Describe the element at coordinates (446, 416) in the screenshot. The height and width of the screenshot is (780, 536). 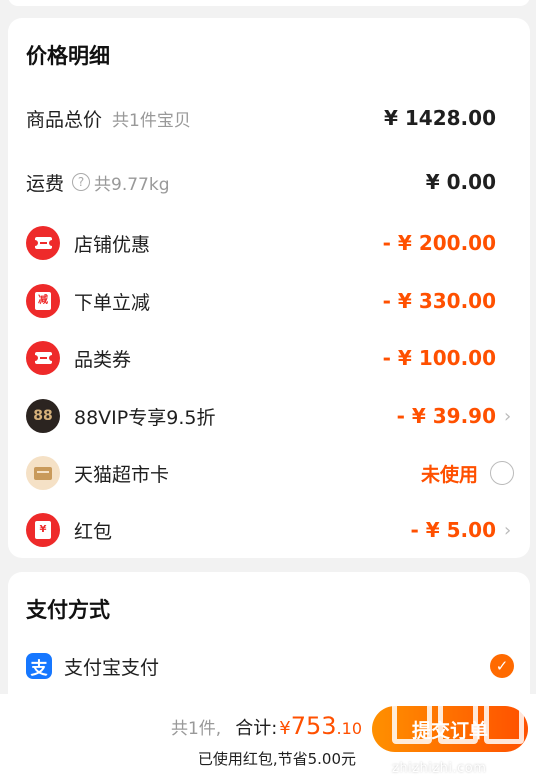
I see `discount-amount: - ¥ 39.90` at that location.